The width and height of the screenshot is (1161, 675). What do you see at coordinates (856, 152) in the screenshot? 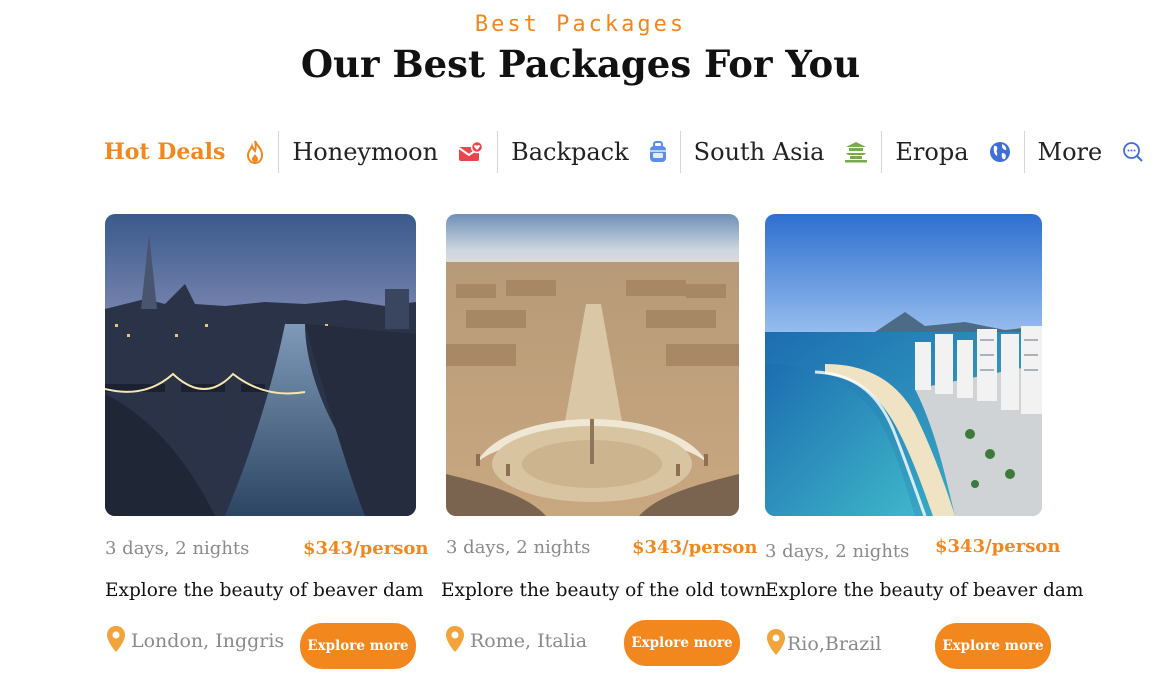
I see `pagoda-icon` at bounding box center [856, 152].